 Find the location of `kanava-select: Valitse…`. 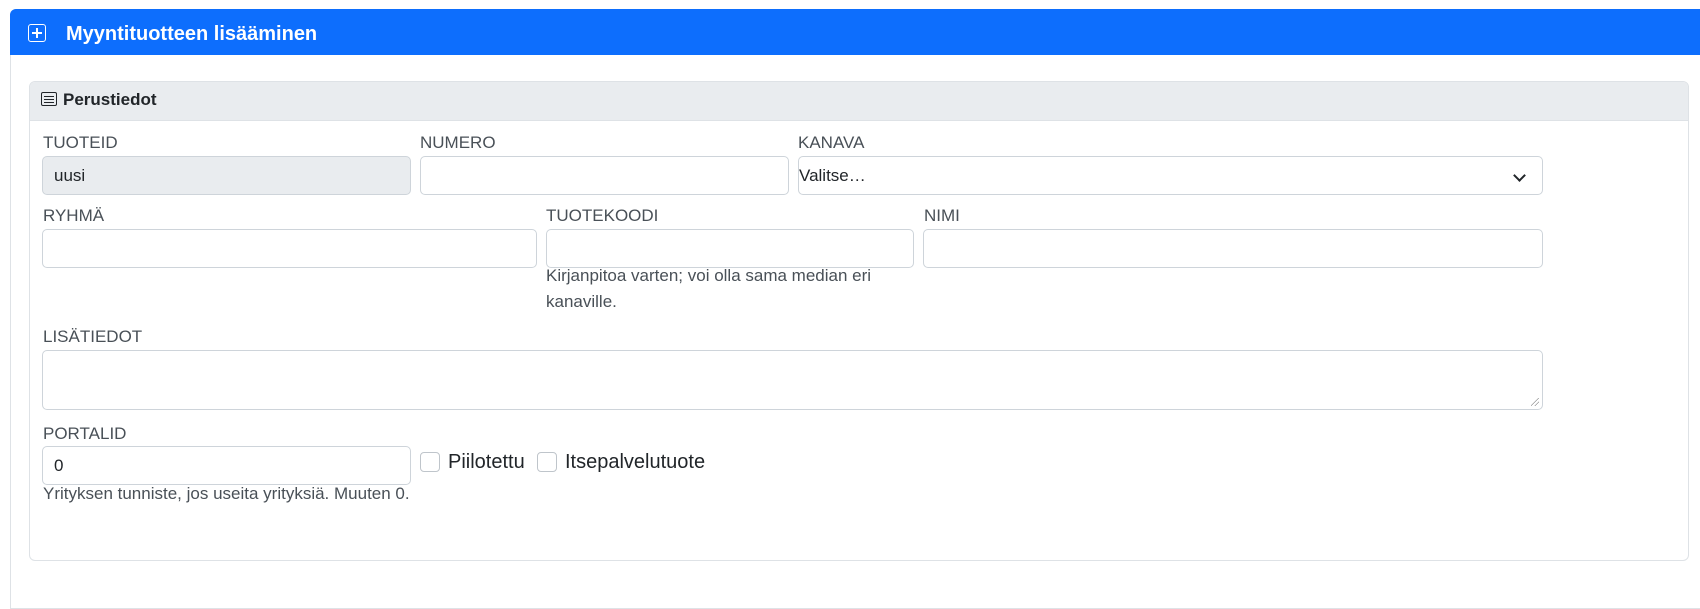

kanava-select: Valitse… is located at coordinates (1170, 175).